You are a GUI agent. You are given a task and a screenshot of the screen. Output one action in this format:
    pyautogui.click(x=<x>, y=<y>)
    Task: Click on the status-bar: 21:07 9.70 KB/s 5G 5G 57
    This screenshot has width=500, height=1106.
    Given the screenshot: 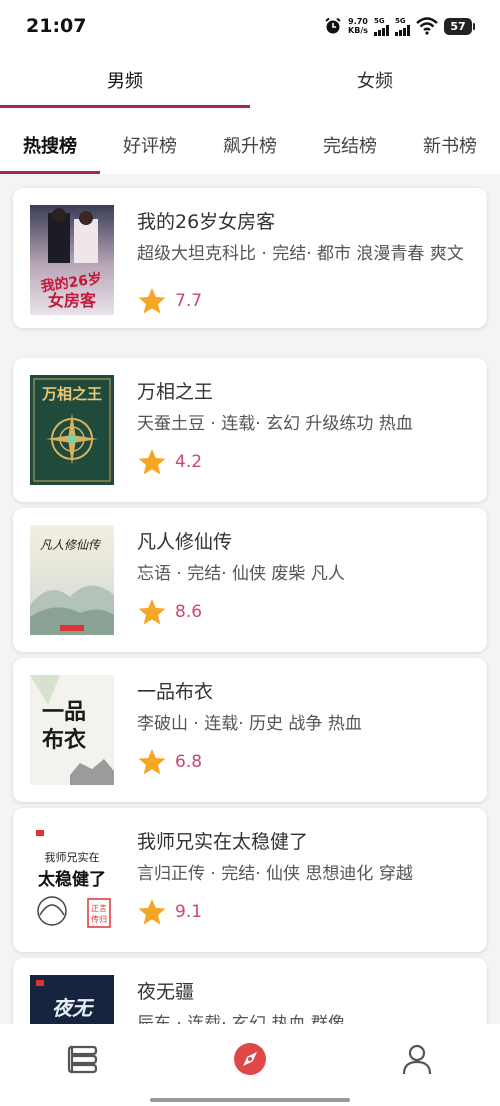 What is the action you would take?
    pyautogui.click(x=250, y=26)
    